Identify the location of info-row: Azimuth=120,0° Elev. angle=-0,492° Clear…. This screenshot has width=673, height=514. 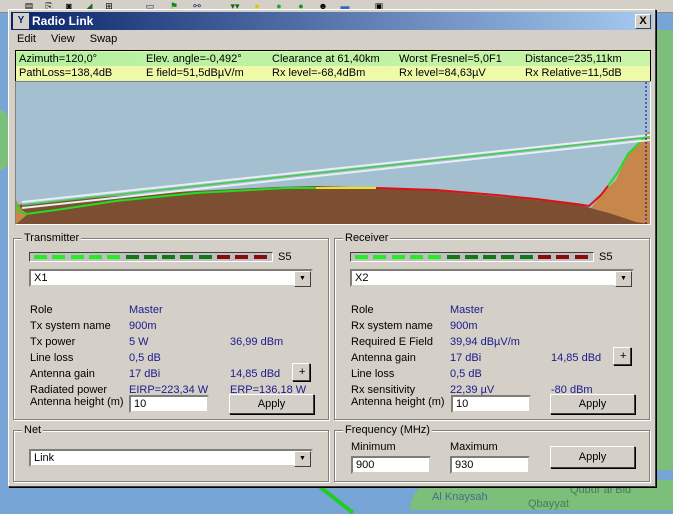
(333, 59).